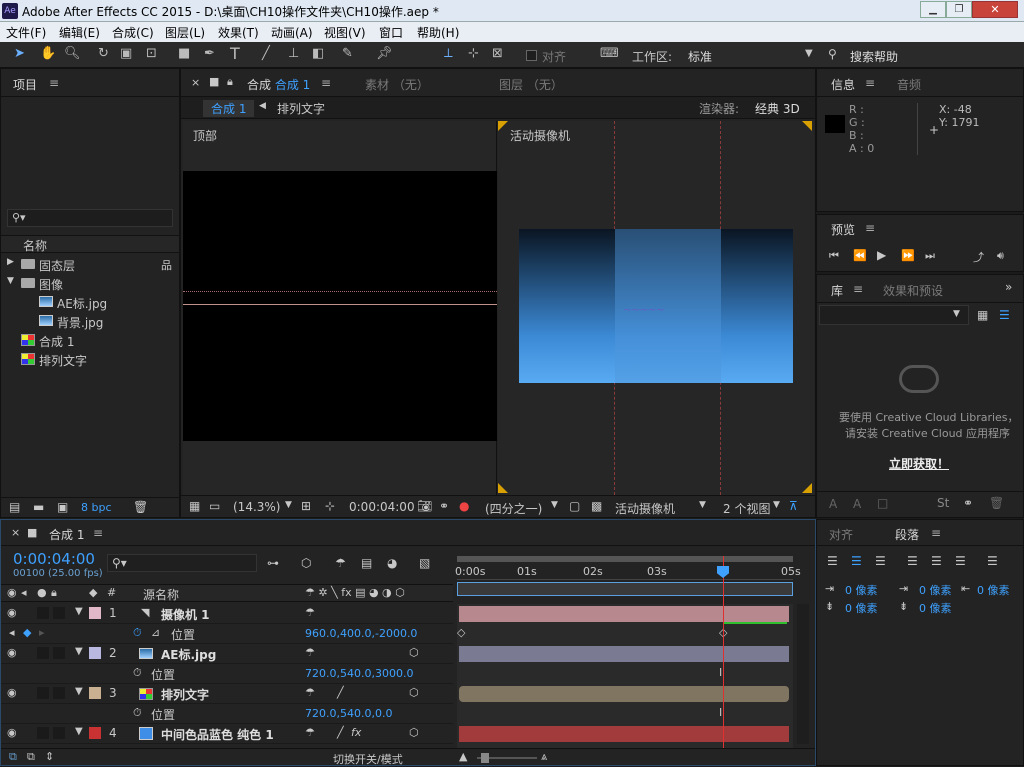  What do you see at coordinates (909, 84) in the screenshot?
I see `audio-tab: 音频` at bounding box center [909, 84].